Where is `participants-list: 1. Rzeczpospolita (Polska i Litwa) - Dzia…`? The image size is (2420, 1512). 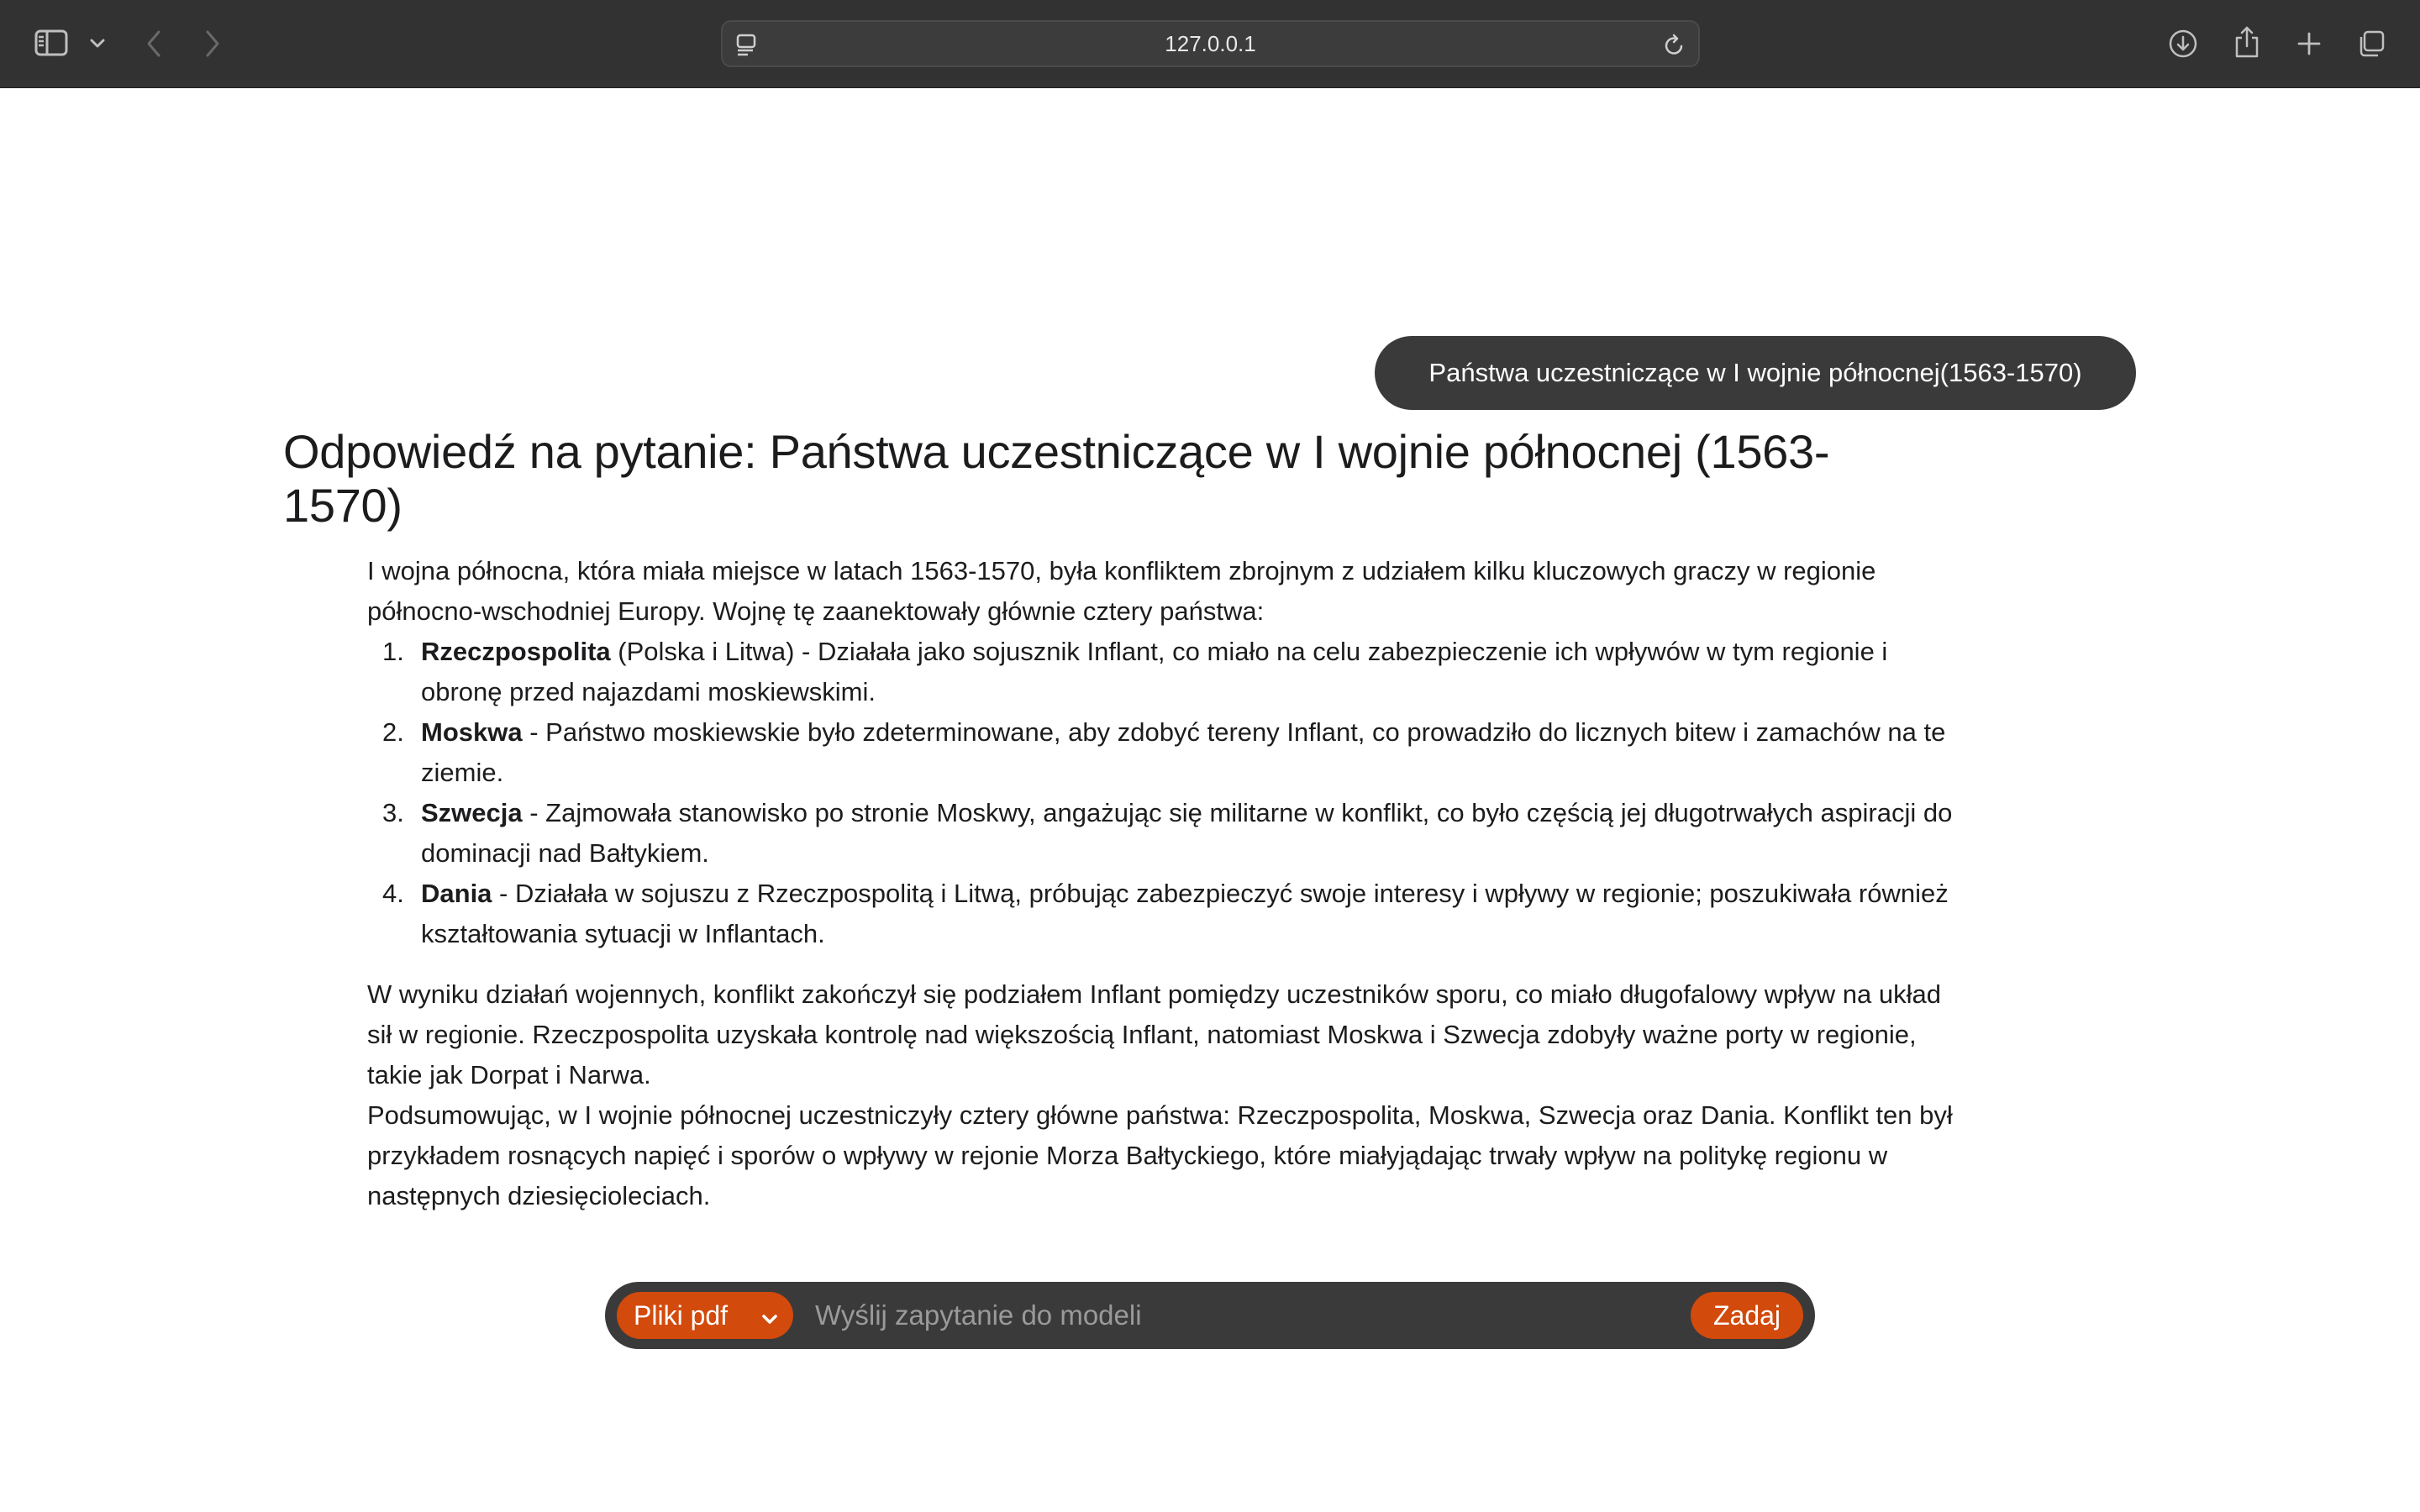
participants-list: 1. Rzeczpospolita (Polska i Litwa) - Dzia… is located at coordinates (1161, 793).